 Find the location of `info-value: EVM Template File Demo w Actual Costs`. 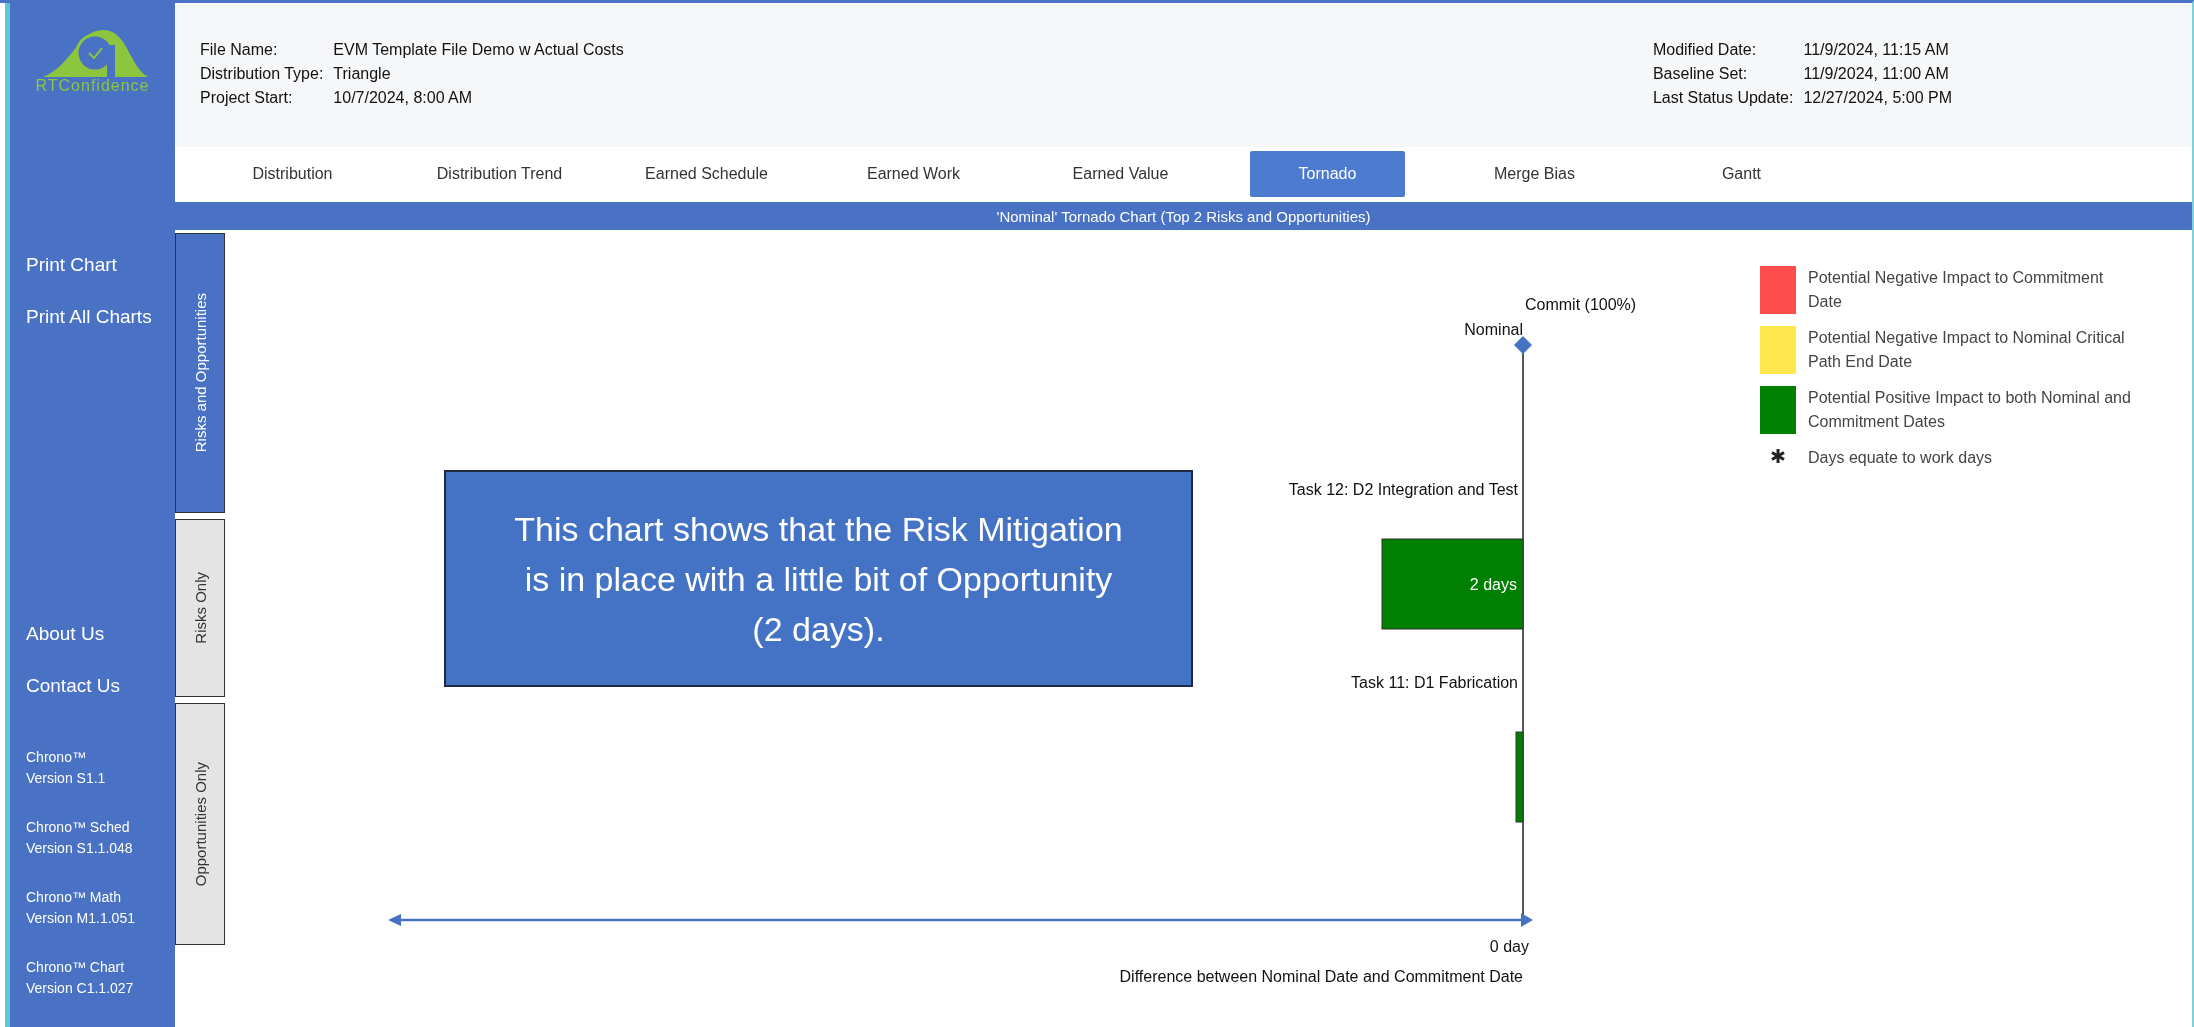

info-value: EVM Template File Demo w Actual Costs is located at coordinates (478, 50).